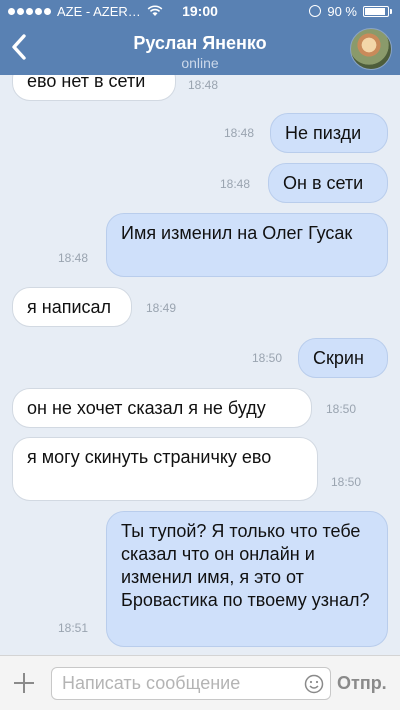 The image size is (400, 710). I want to click on contact-header: Руслан Яненко online, so click(200, 52).